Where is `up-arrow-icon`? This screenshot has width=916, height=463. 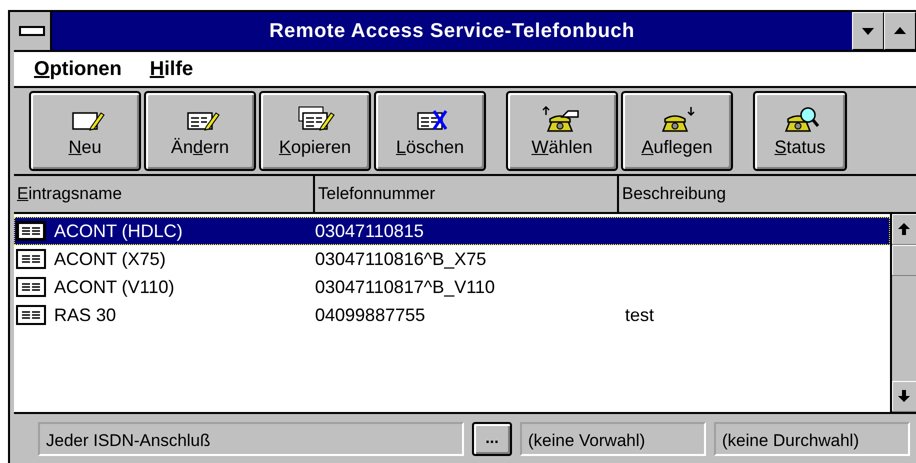 up-arrow-icon is located at coordinates (904, 229).